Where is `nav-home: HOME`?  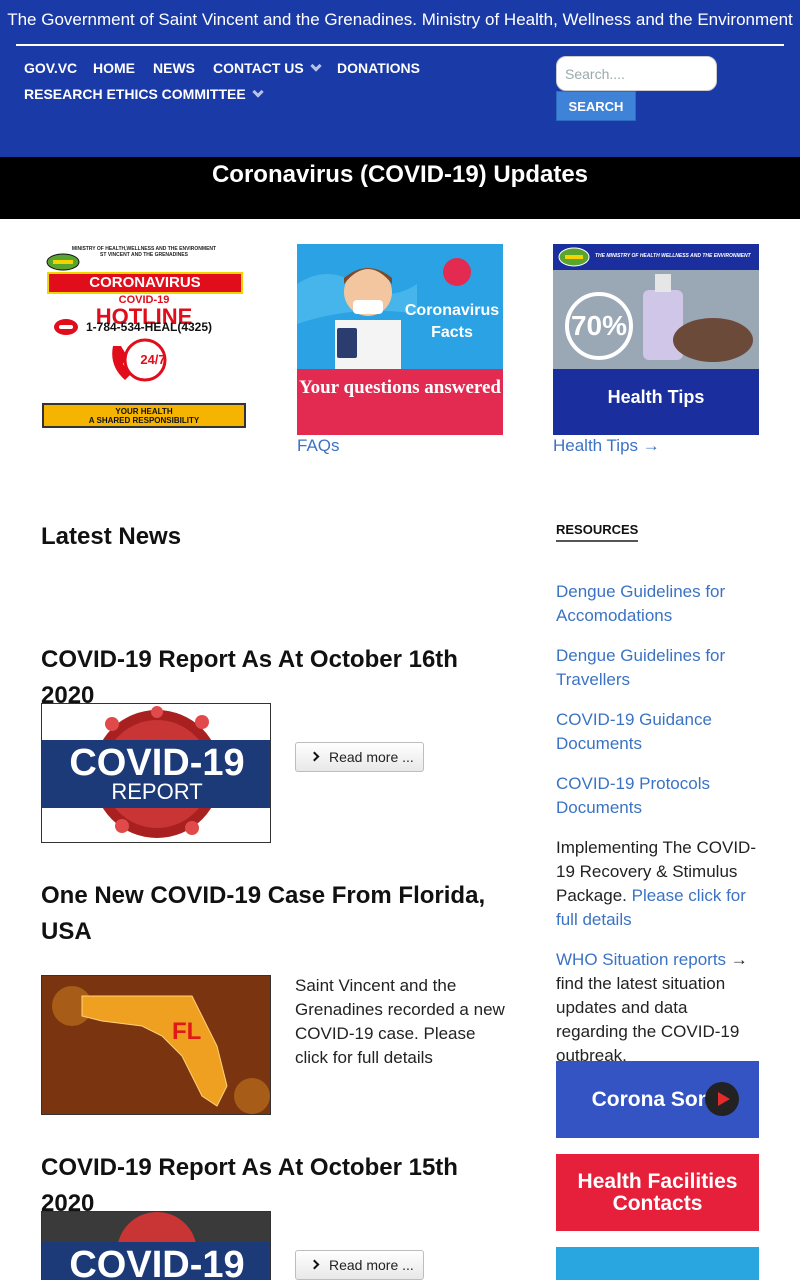
nav-home: HOME is located at coordinates (114, 68).